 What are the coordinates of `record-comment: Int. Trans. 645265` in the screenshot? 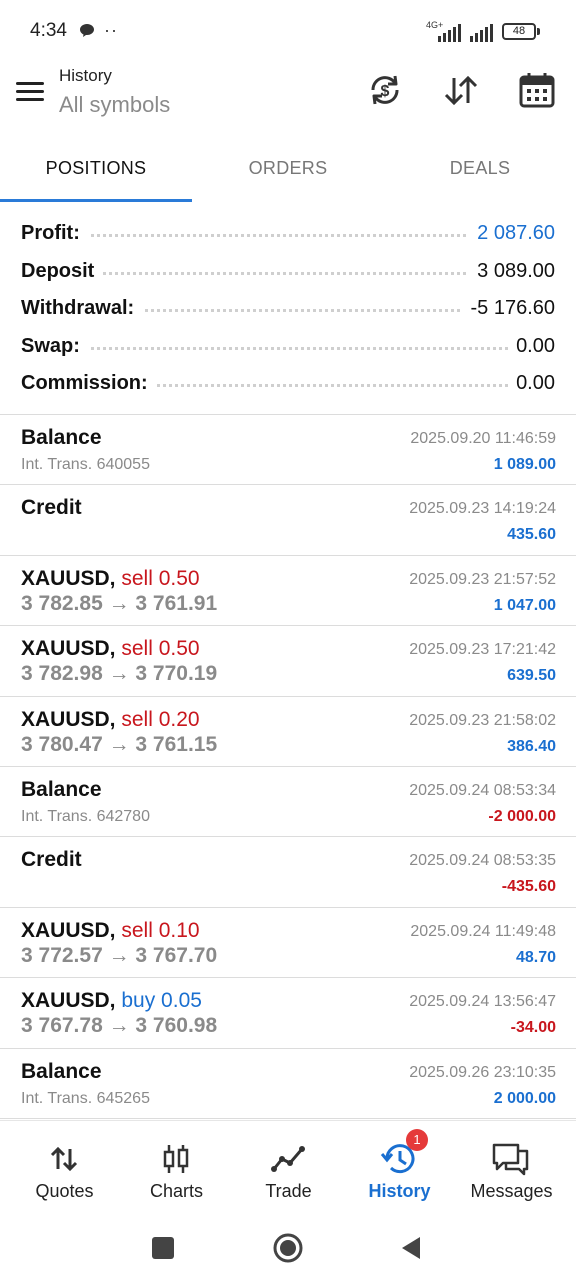 It's located at (85, 1098).